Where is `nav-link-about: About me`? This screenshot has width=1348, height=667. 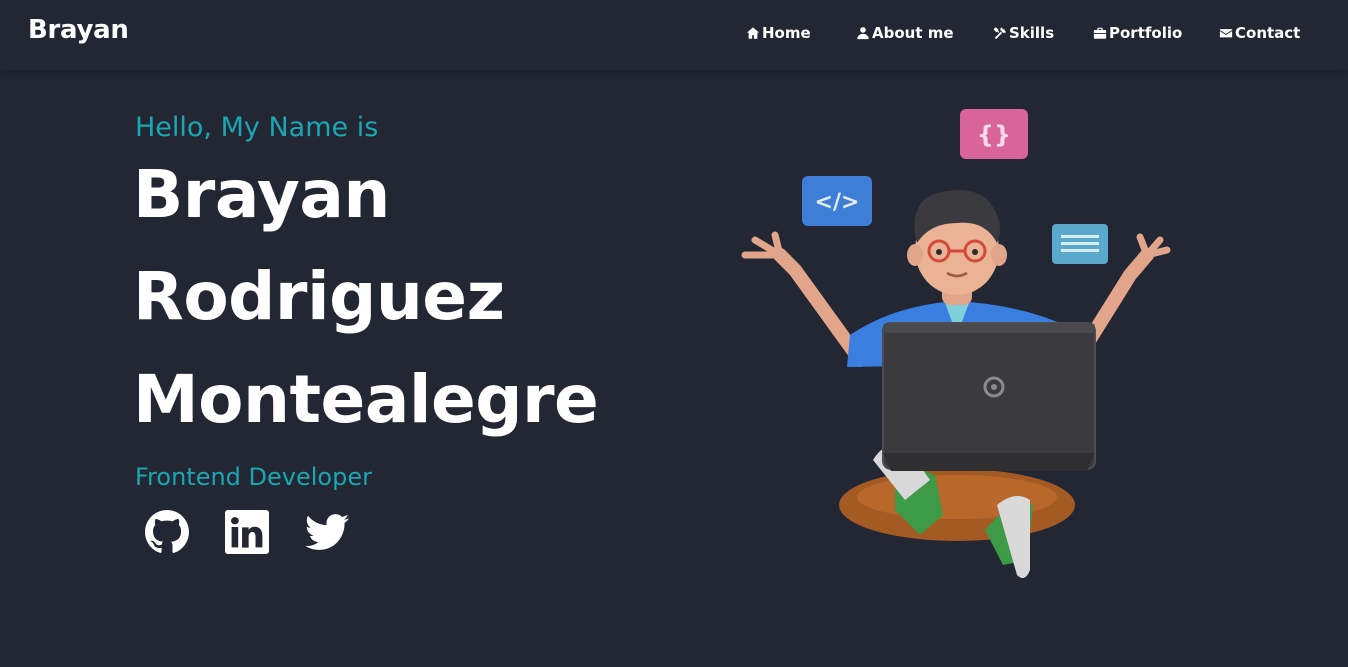
nav-link-about: About me is located at coordinates (905, 33).